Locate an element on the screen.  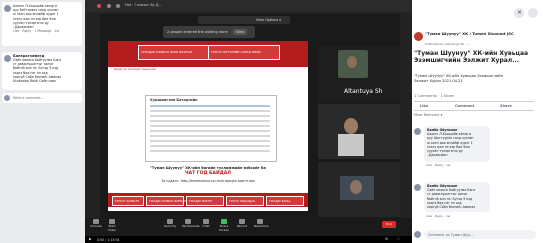
reactions-button: Reactions is located at coordinates (261, 223).